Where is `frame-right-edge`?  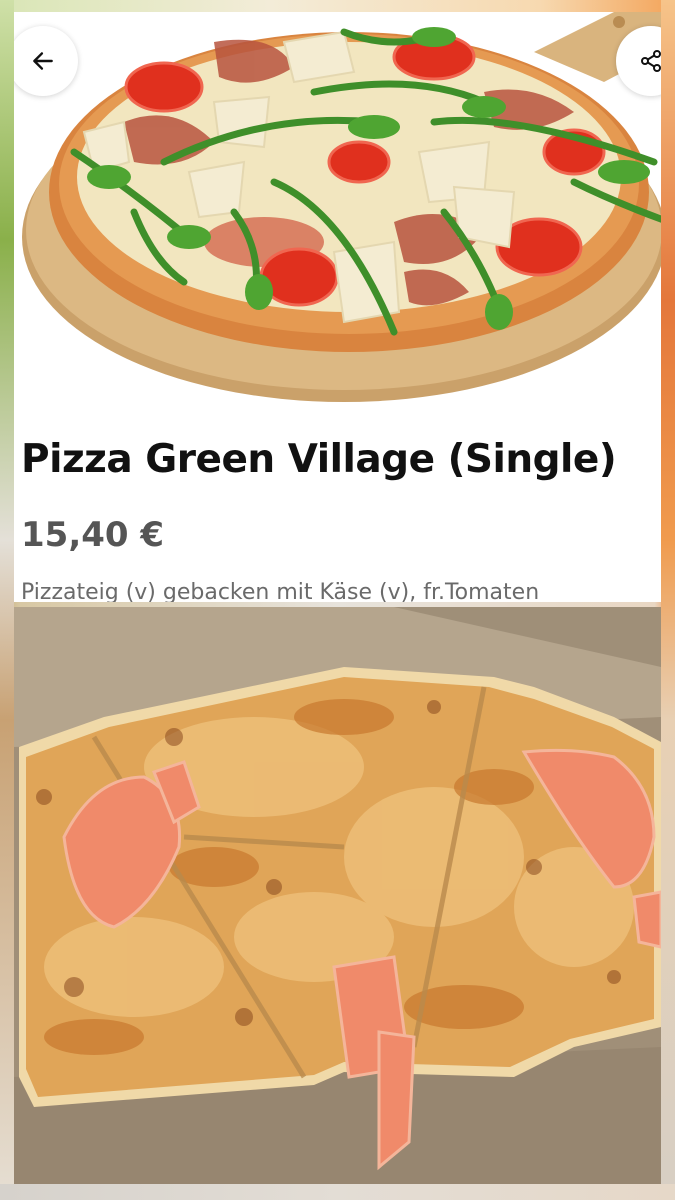
frame-right-edge is located at coordinates (668, 600).